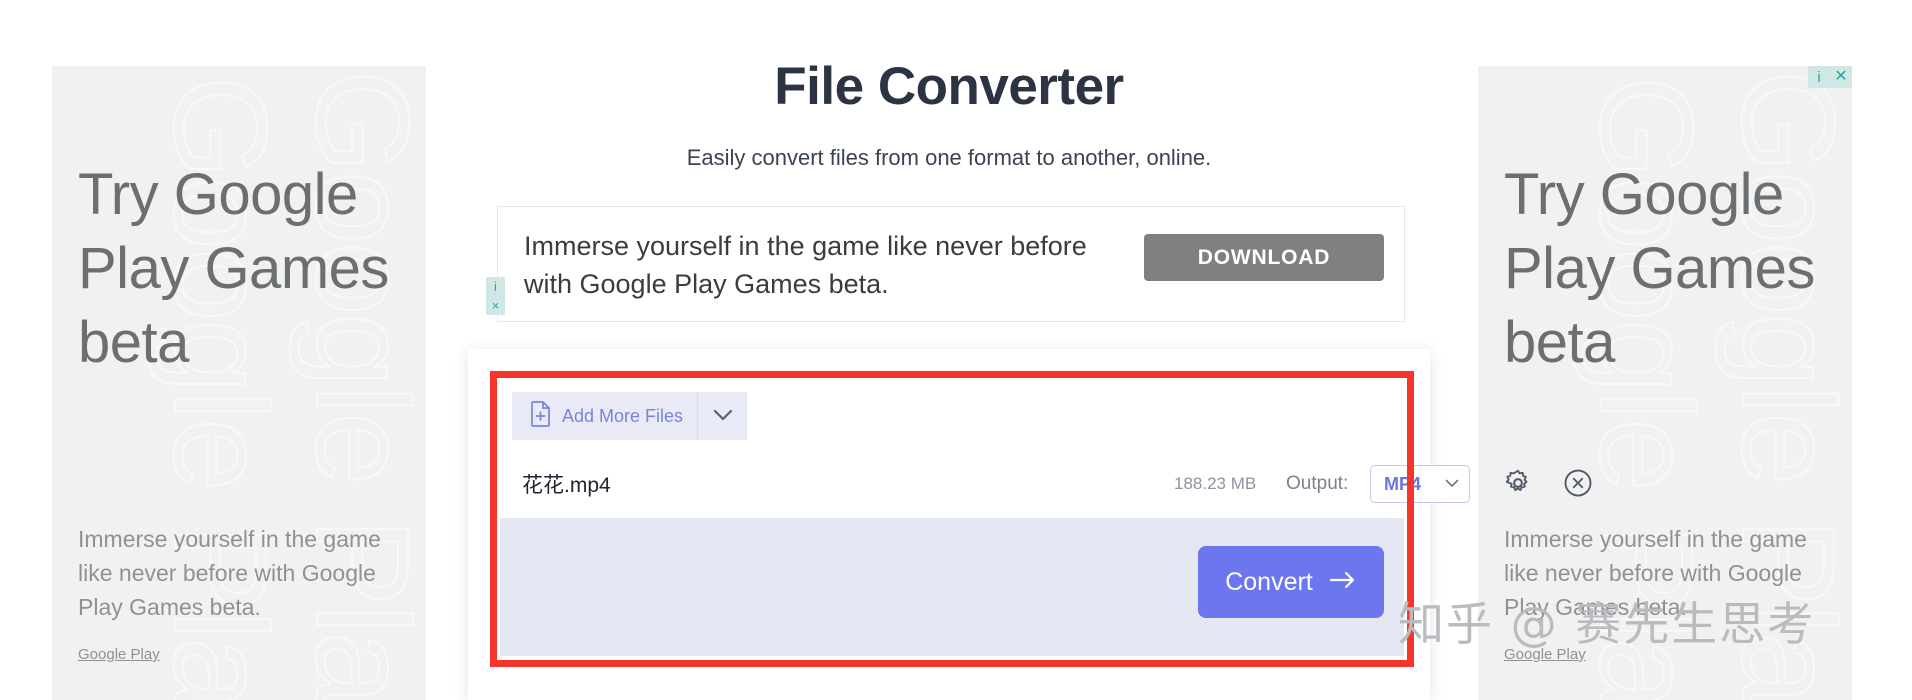 This screenshot has height=700, width=1912. I want to click on right-ad-adchoices: i ✕, so click(1830, 77).